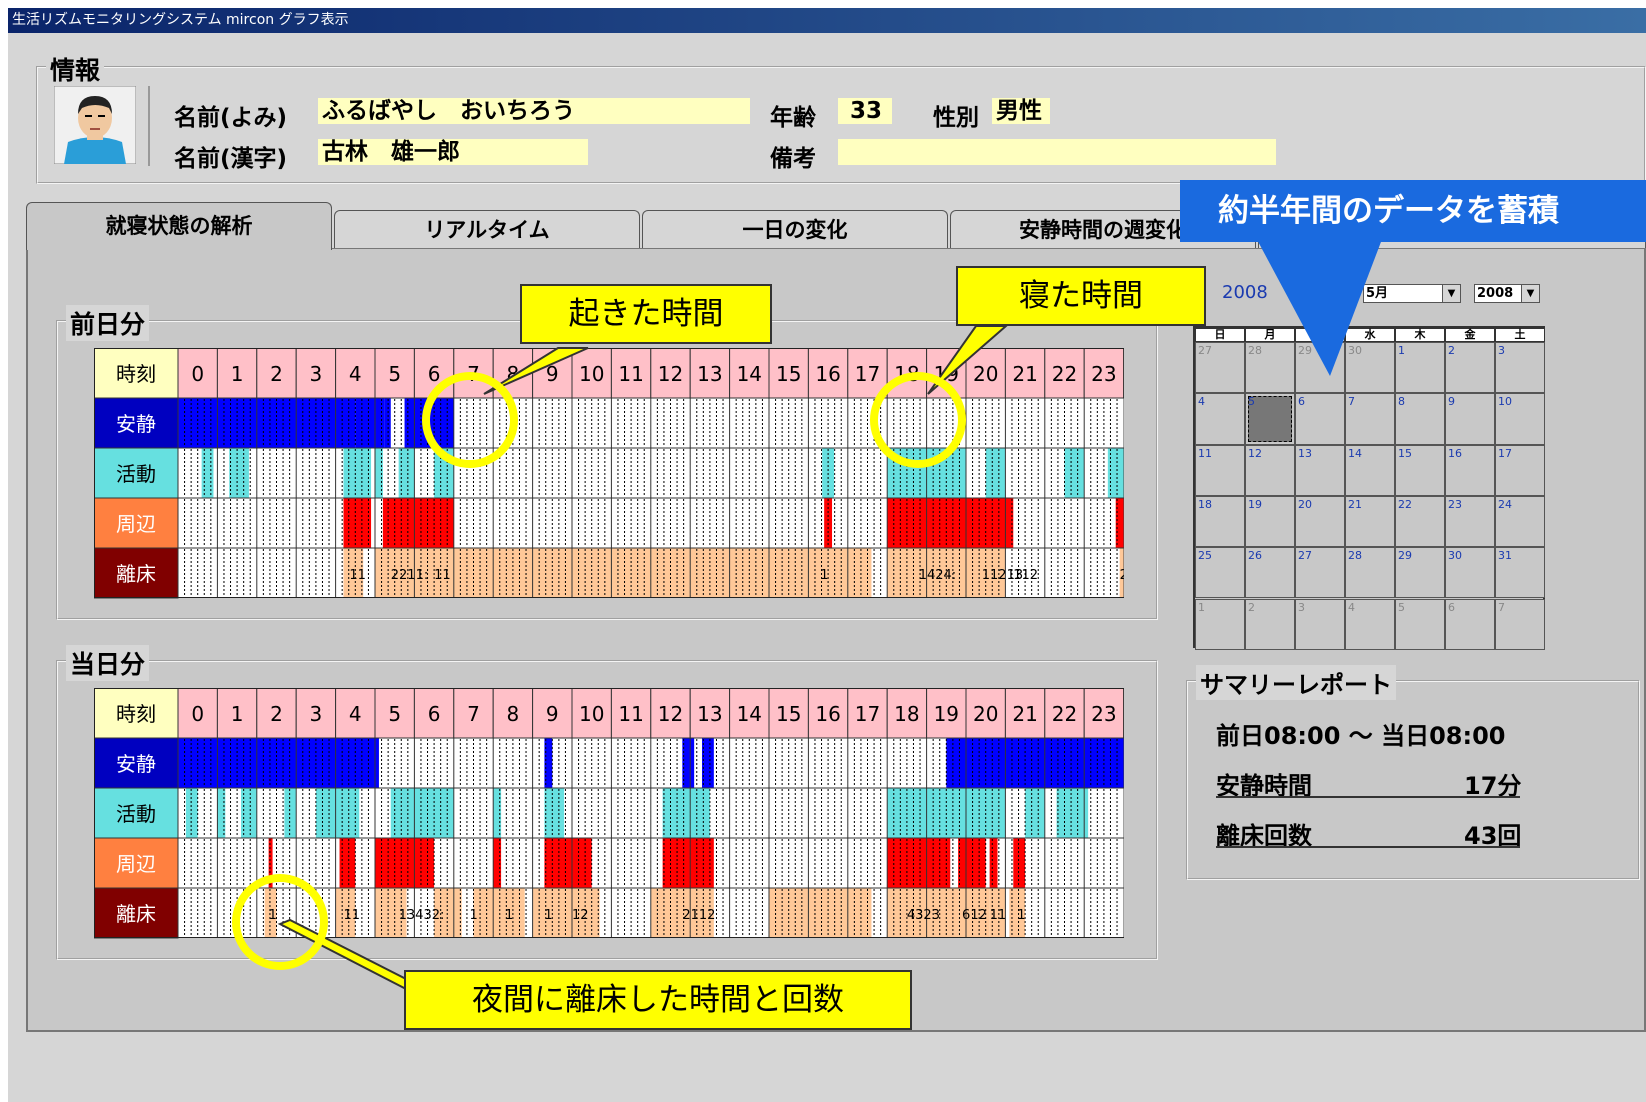  Describe the element at coordinates (1401, 607) in the screenshot. I see `calendar-day-number: 5` at that location.